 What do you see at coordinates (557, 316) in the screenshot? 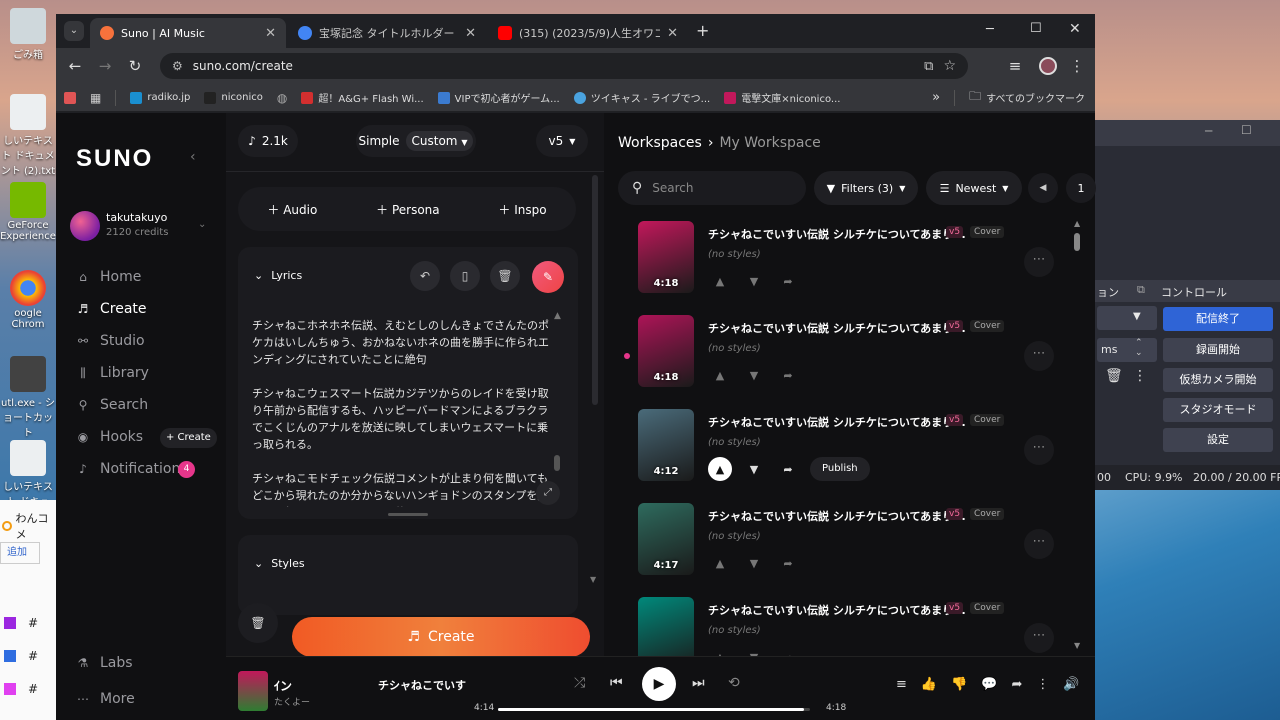
I see `scroll-up-icon: ▲` at bounding box center [557, 316].